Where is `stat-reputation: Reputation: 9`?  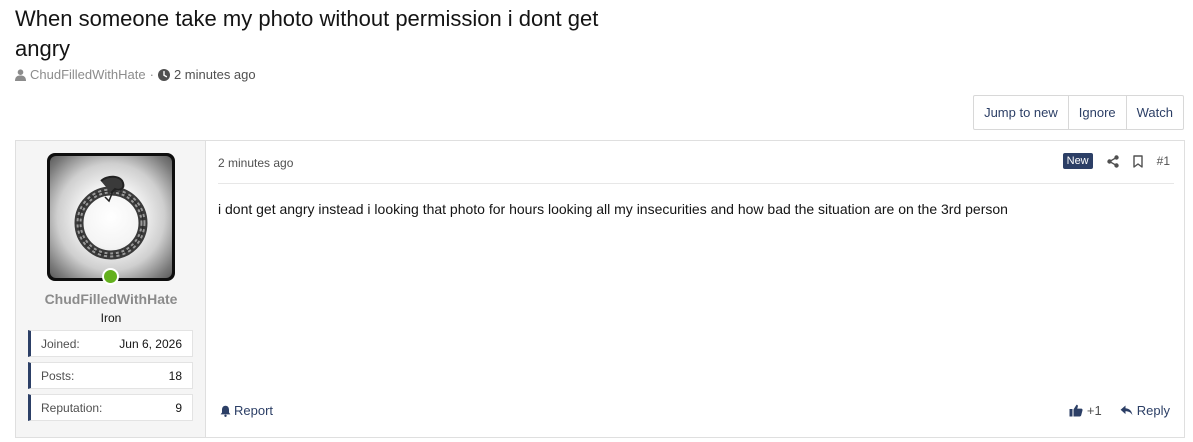
stat-reputation: Reputation: 9 is located at coordinates (110, 407).